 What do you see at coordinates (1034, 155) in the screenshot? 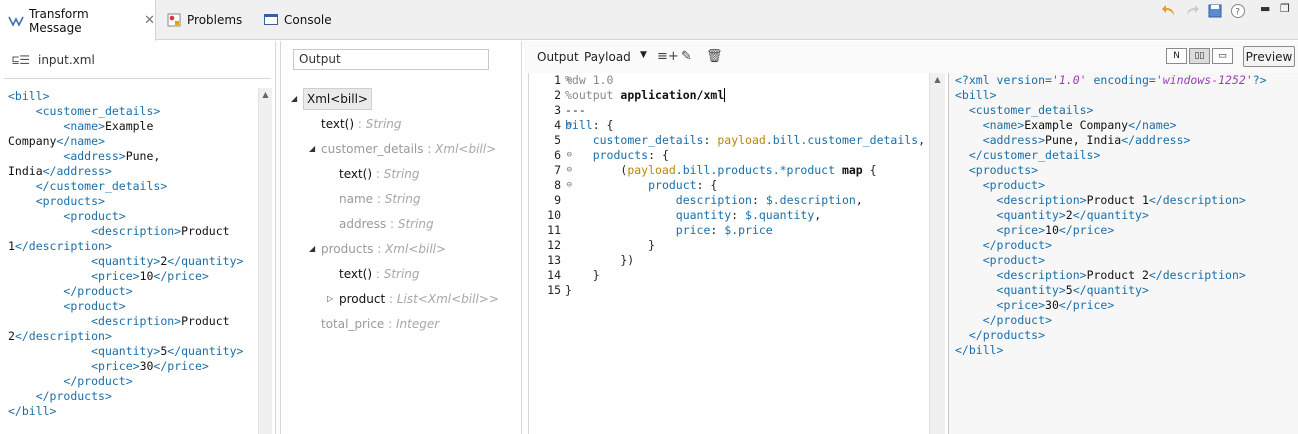
I see `code-token: </customer_details>` at bounding box center [1034, 155].